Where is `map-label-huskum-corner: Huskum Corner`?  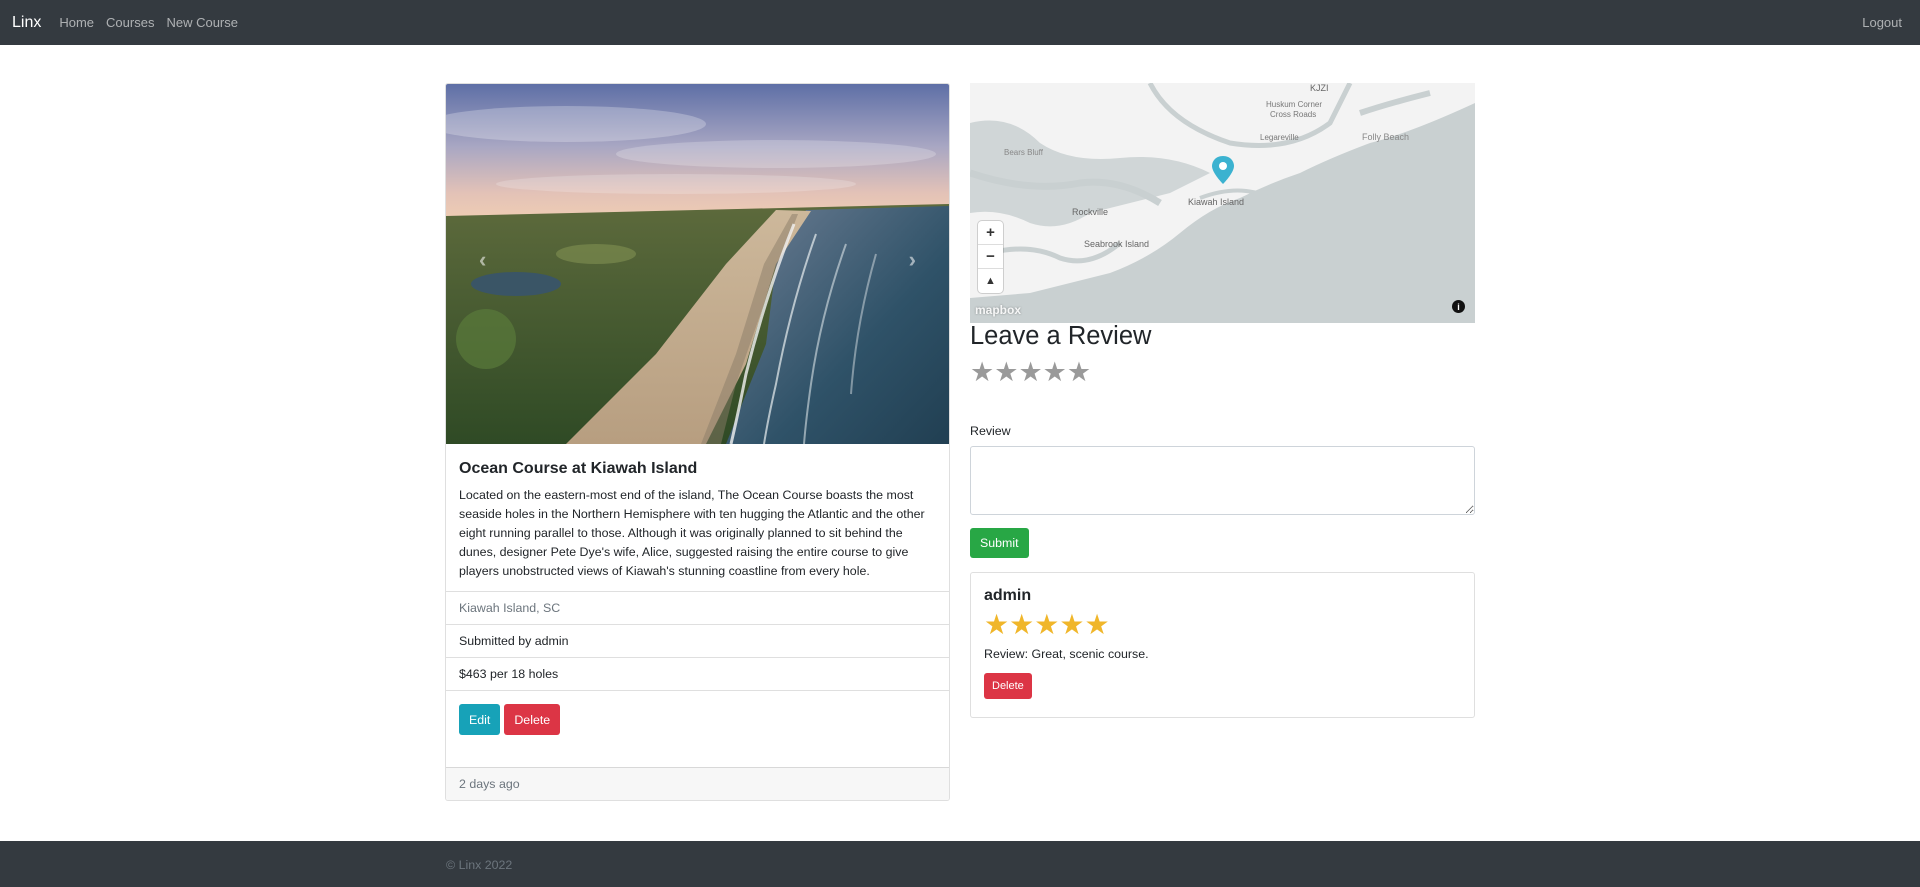 map-label-huskum-corner: Huskum Corner is located at coordinates (1294, 104).